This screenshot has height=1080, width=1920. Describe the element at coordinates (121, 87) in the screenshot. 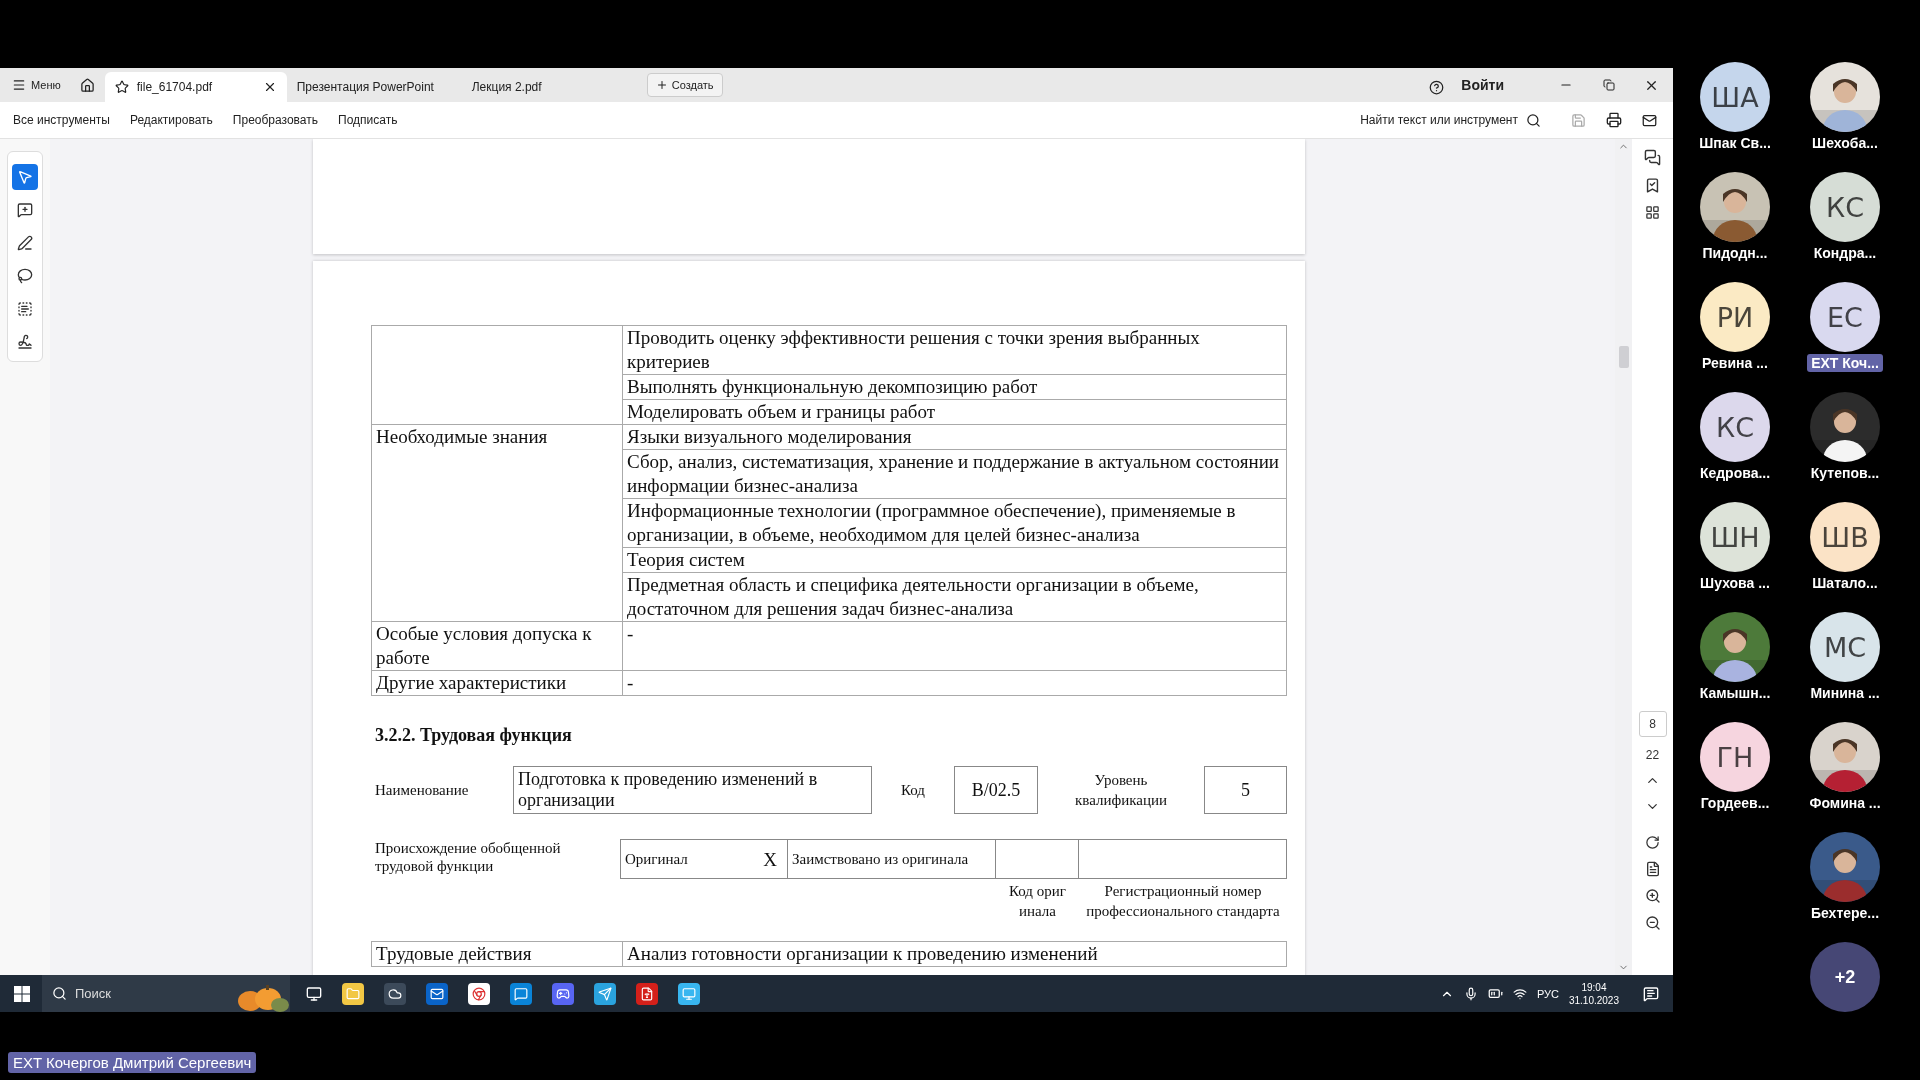

I see `star-icon` at that location.